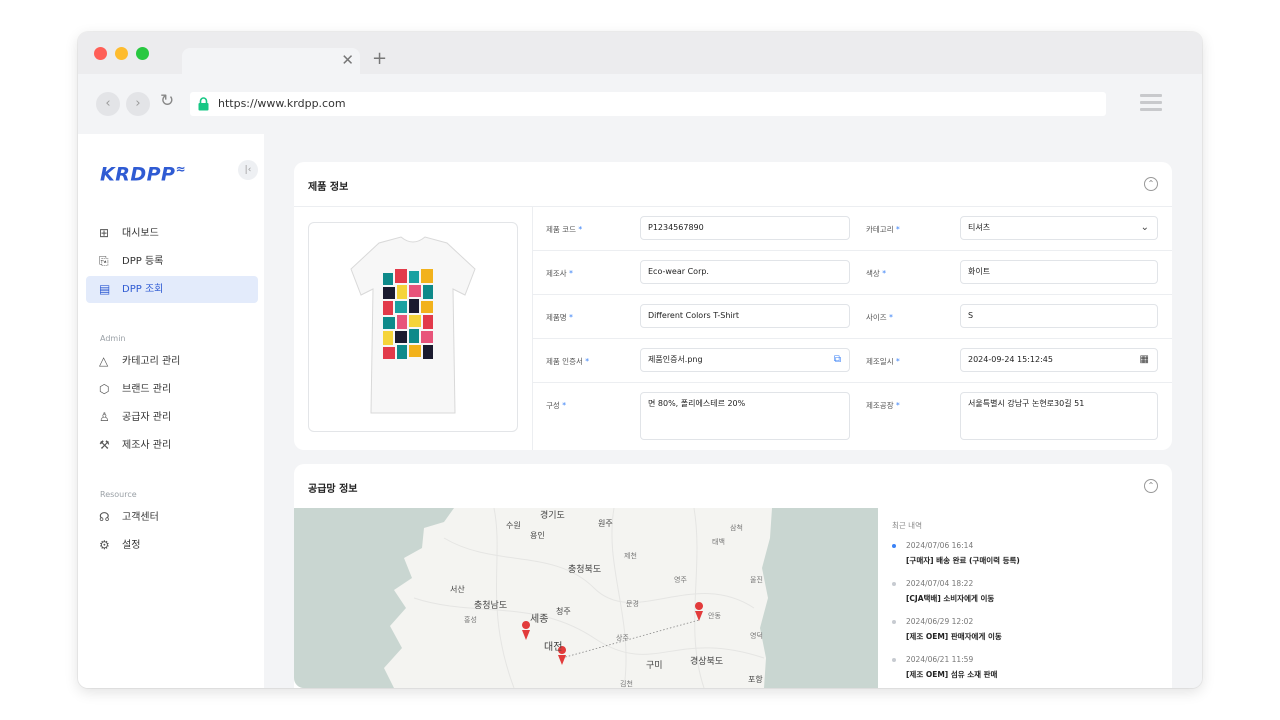 The width and height of the screenshot is (1280, 720). Describe the element at coordinates (108, 104) in the screenshot. I see `back-button: ‹` at that location.